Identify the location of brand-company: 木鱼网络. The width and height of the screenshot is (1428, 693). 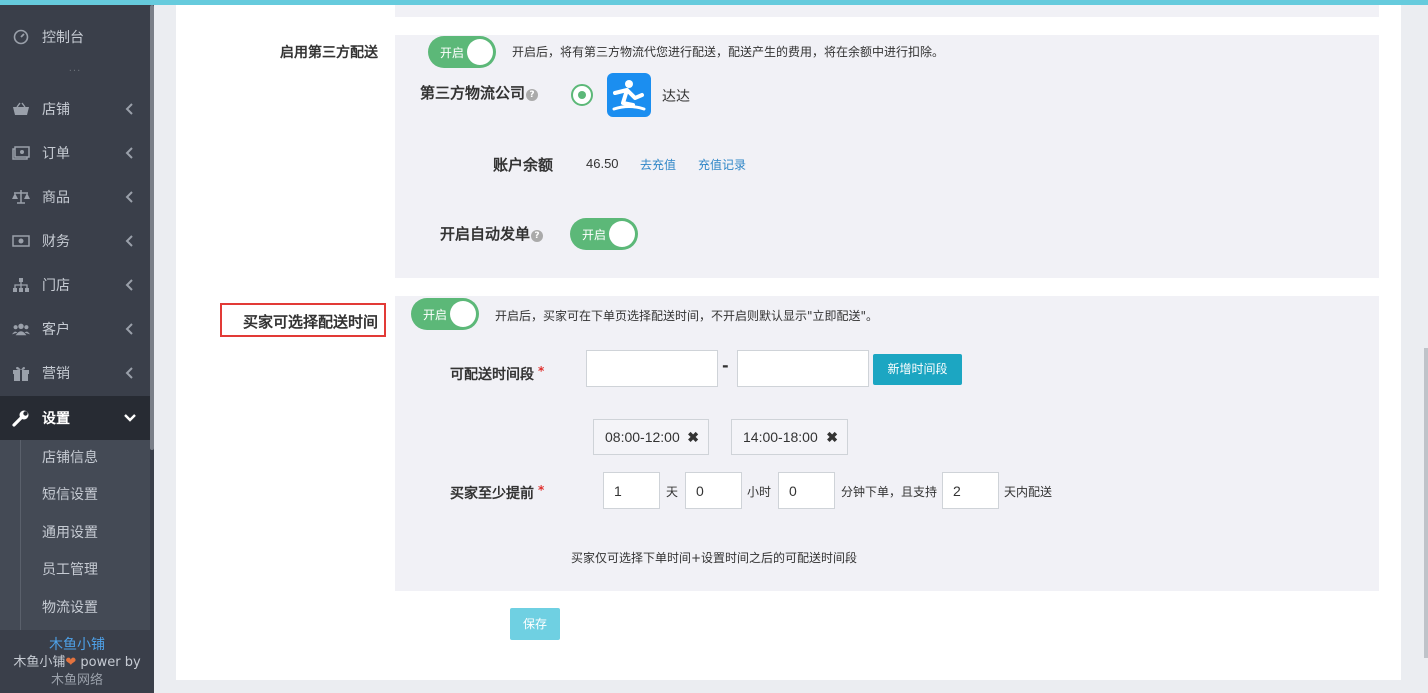
(76, 680).